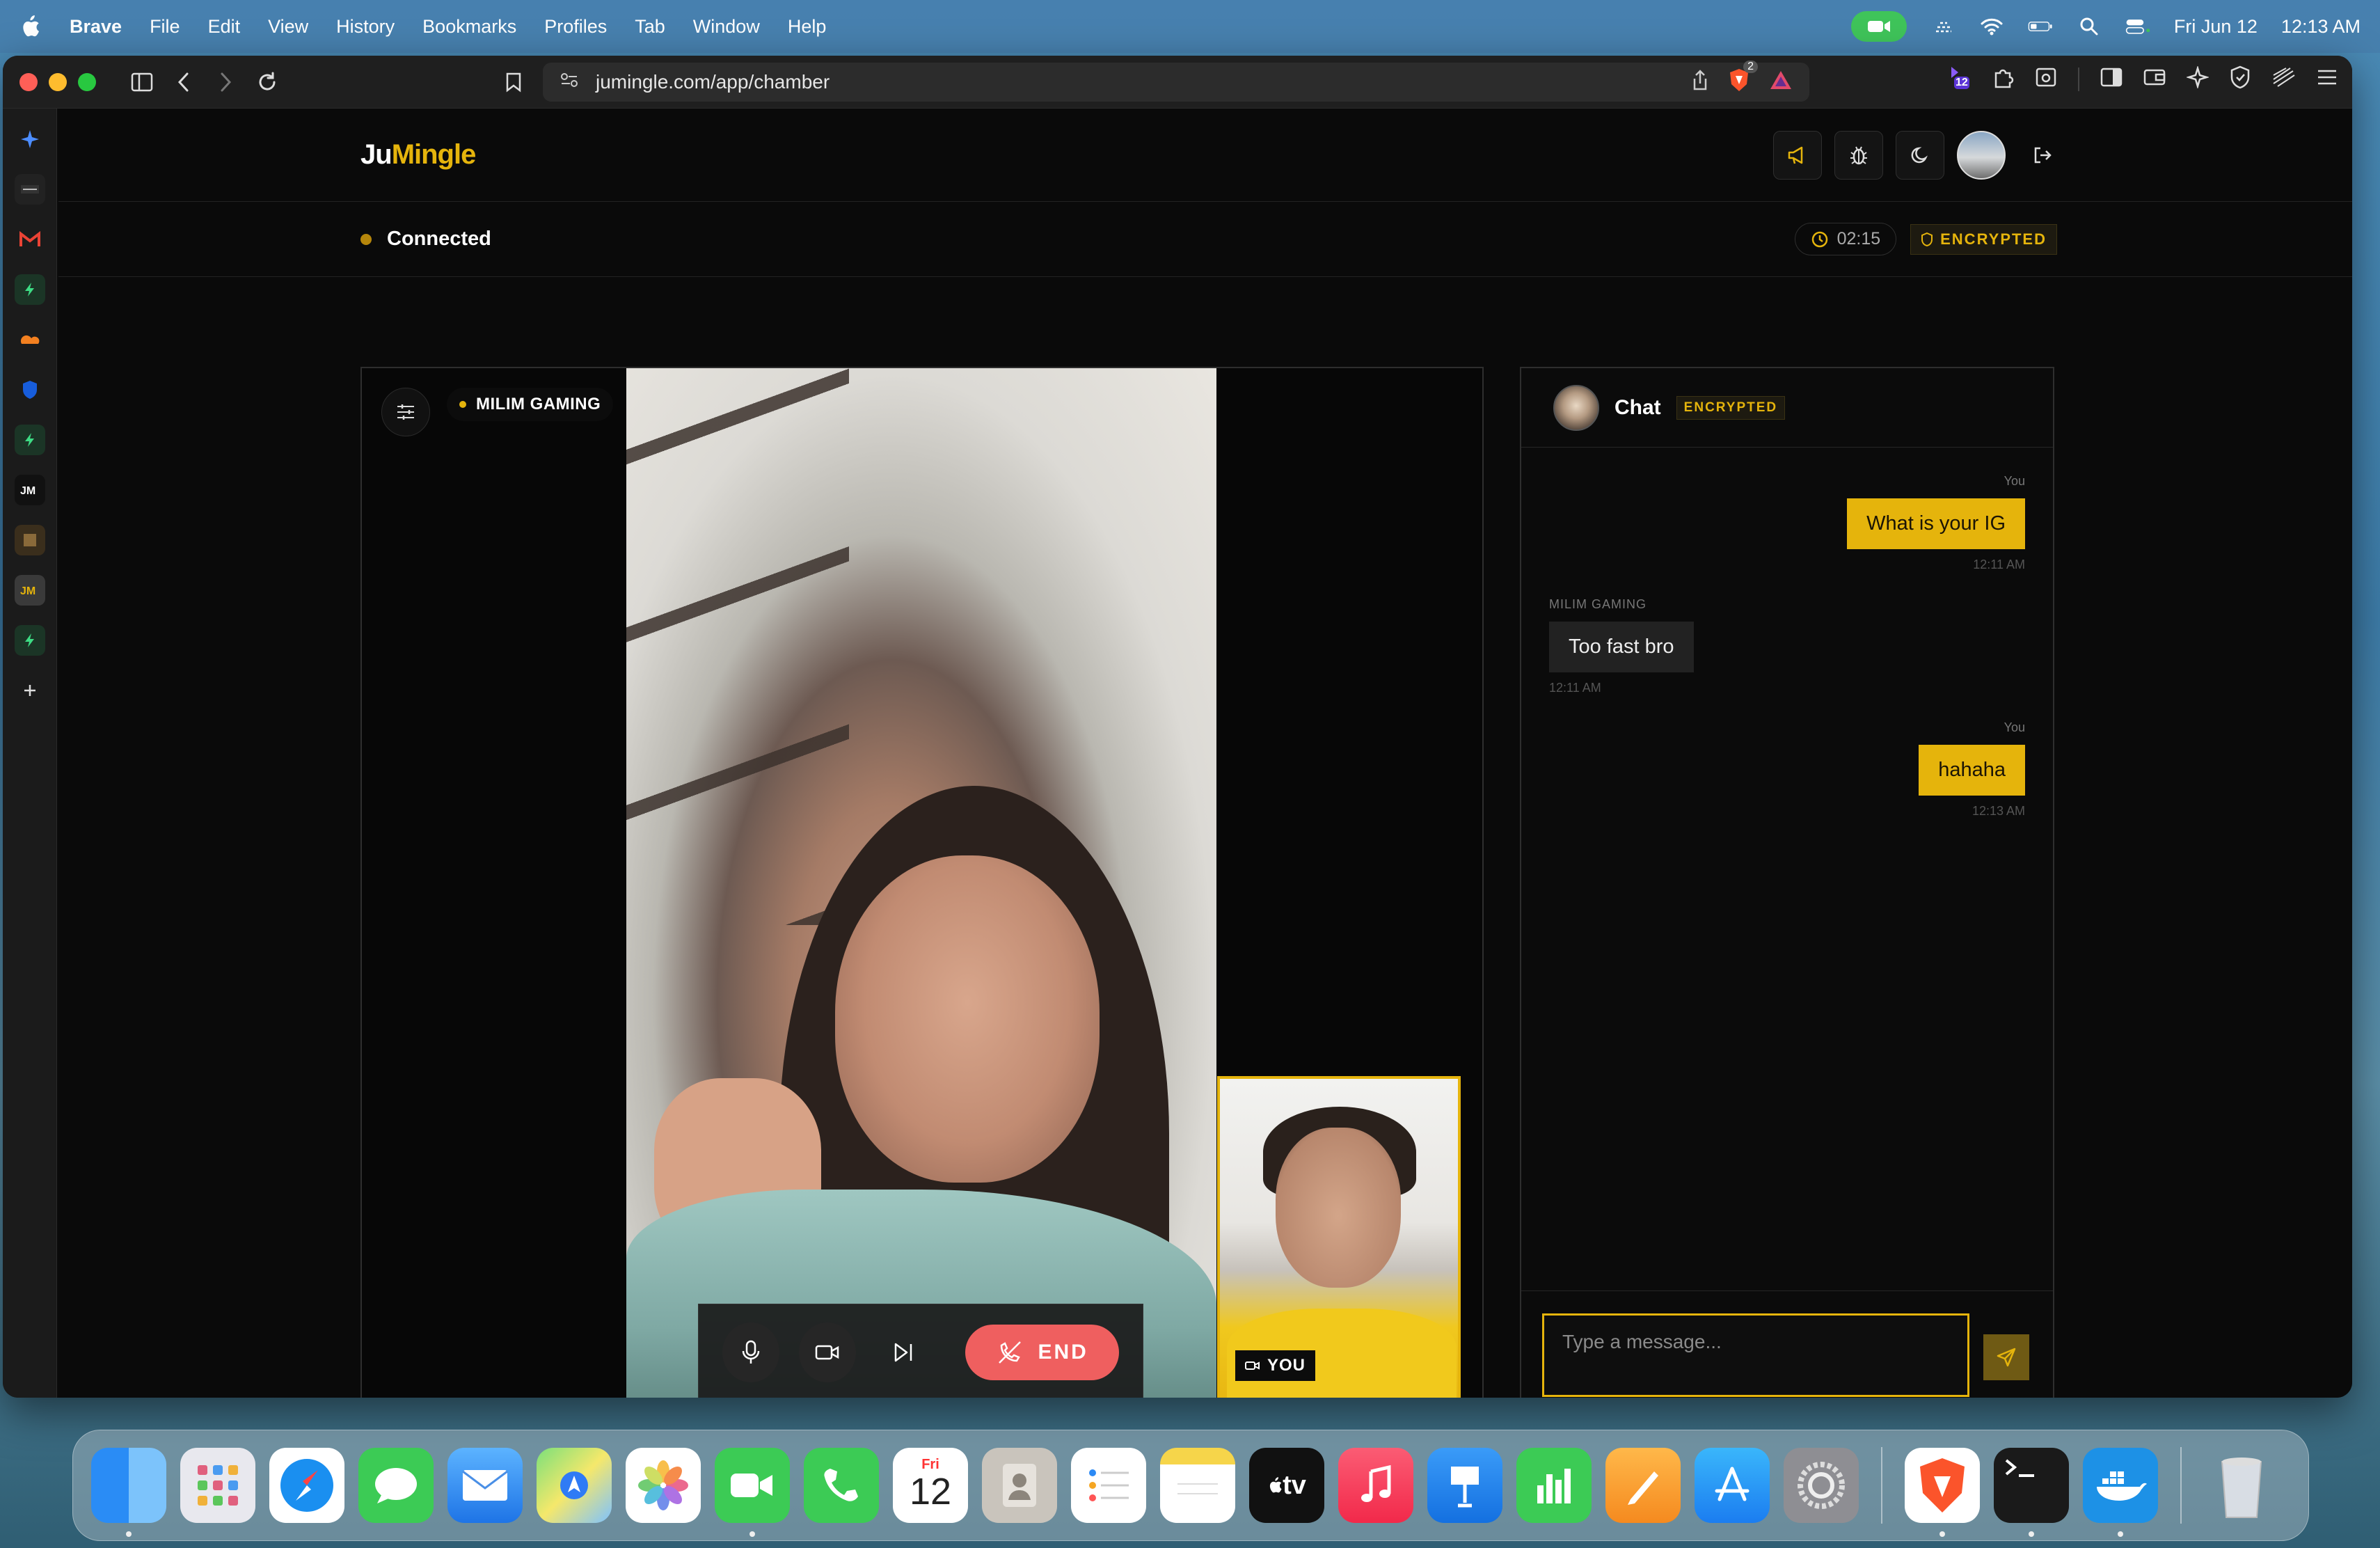 This screenshot has height=1548, width=2380. Describe the element at coordinates (29, 590) in the screenshot. I see `jumingle-sidebar-icon-active: JM` at that location.